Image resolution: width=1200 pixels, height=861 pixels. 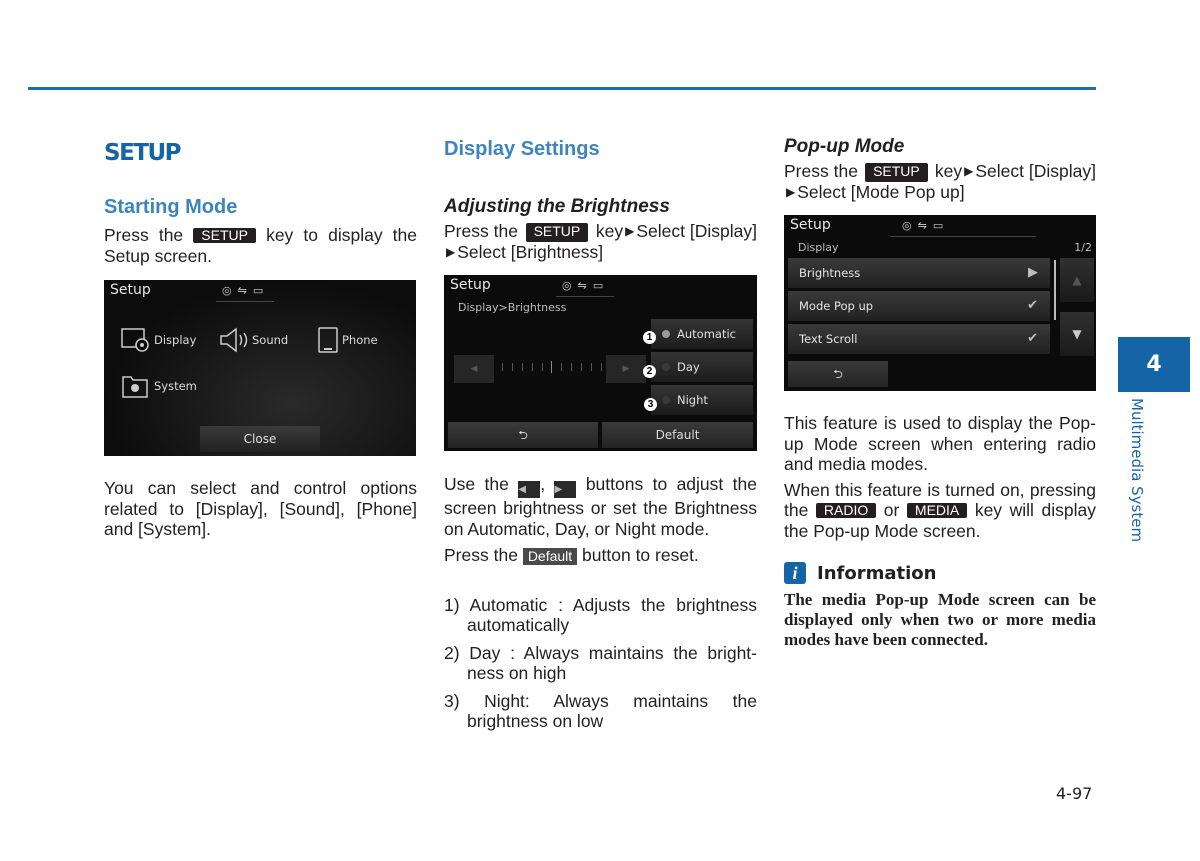 I want to click on text: button to reset., so click(x=640, y=555).